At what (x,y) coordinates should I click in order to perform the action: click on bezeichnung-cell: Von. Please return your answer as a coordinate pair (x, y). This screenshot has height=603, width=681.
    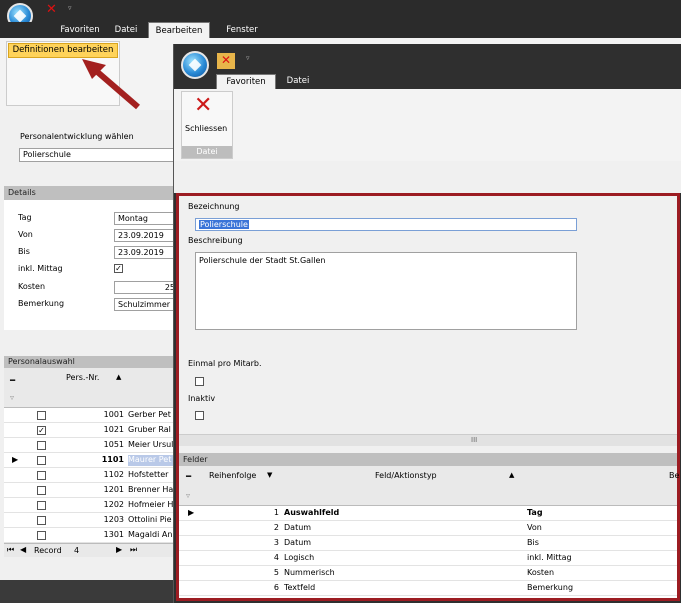
    Looking at the image, I should click on (534, 527).